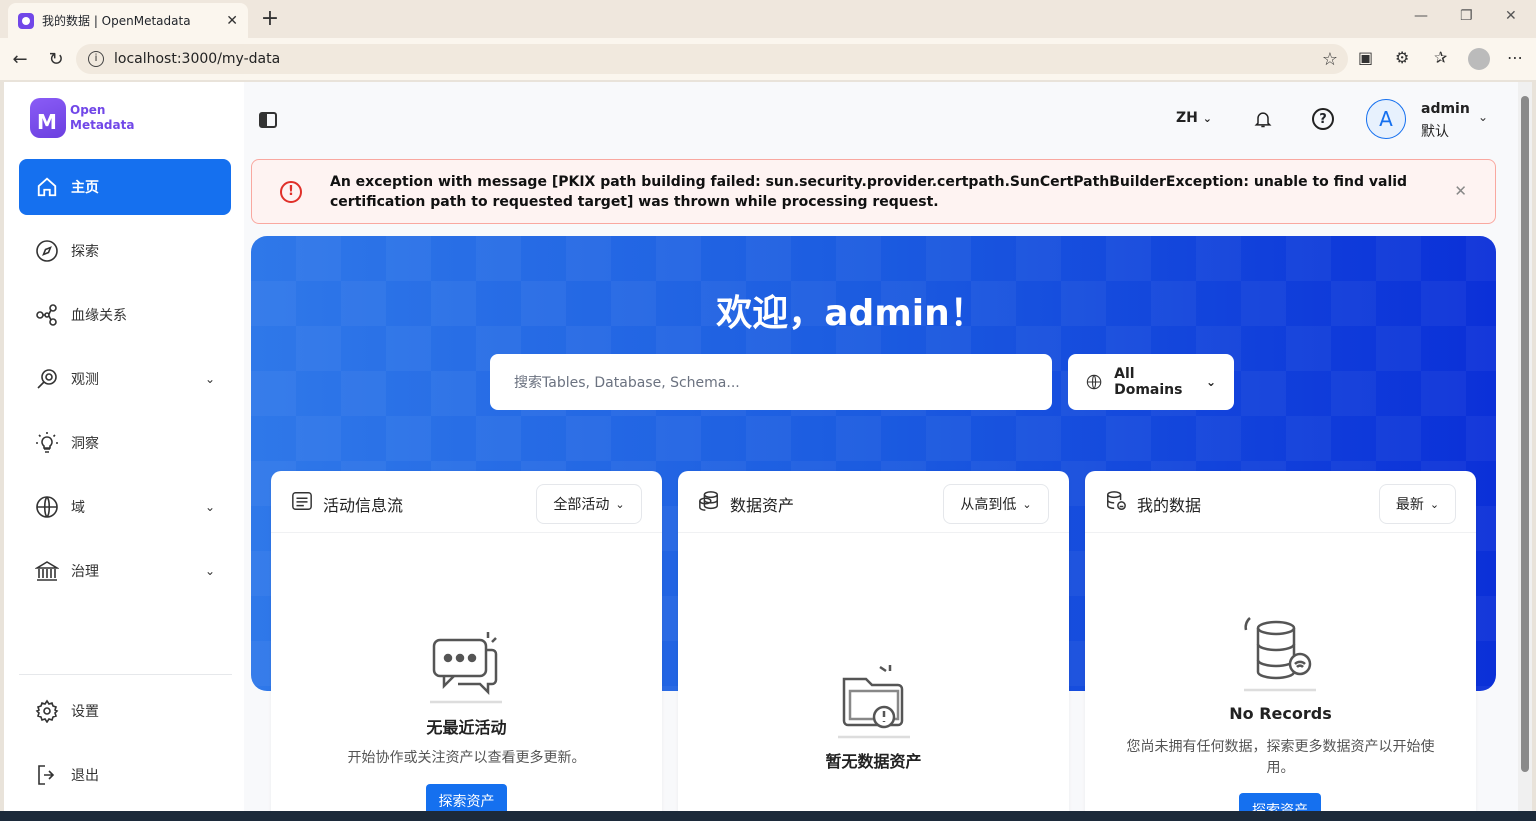 This screenshot has width=1536, height=821. I want to click on page-scrollbar, so click(1525, 446).